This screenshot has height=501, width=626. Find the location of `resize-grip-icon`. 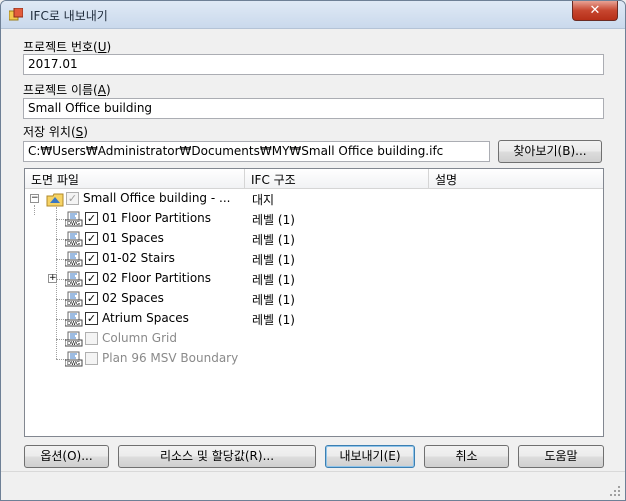

resize-grip-icon is located at coordinates (615, 491).